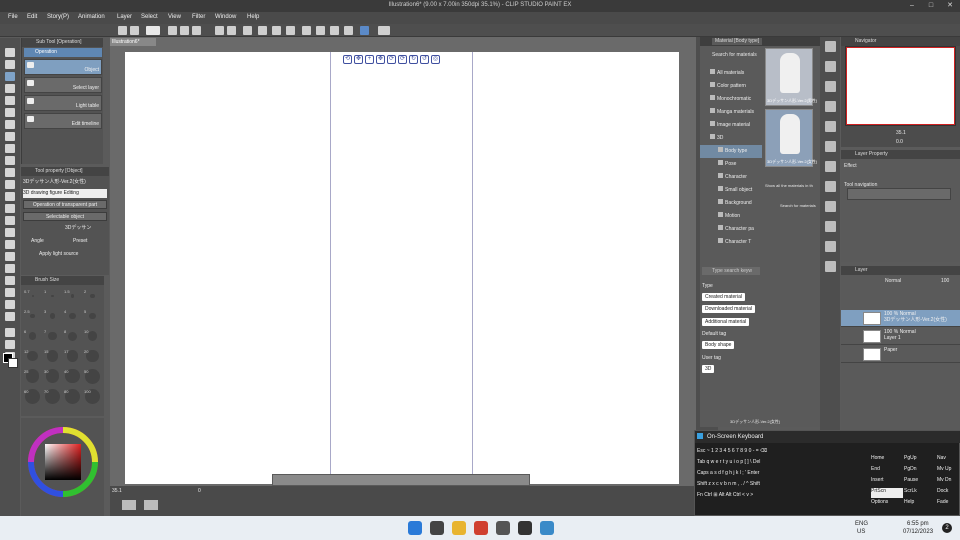 Image resolution: width=960 pixels, height=540 pixels. What do you see at coordinates (731, 229) in the screenshot?
I see `tree-character-pa: Character pa` at bounding box center [731, 229].